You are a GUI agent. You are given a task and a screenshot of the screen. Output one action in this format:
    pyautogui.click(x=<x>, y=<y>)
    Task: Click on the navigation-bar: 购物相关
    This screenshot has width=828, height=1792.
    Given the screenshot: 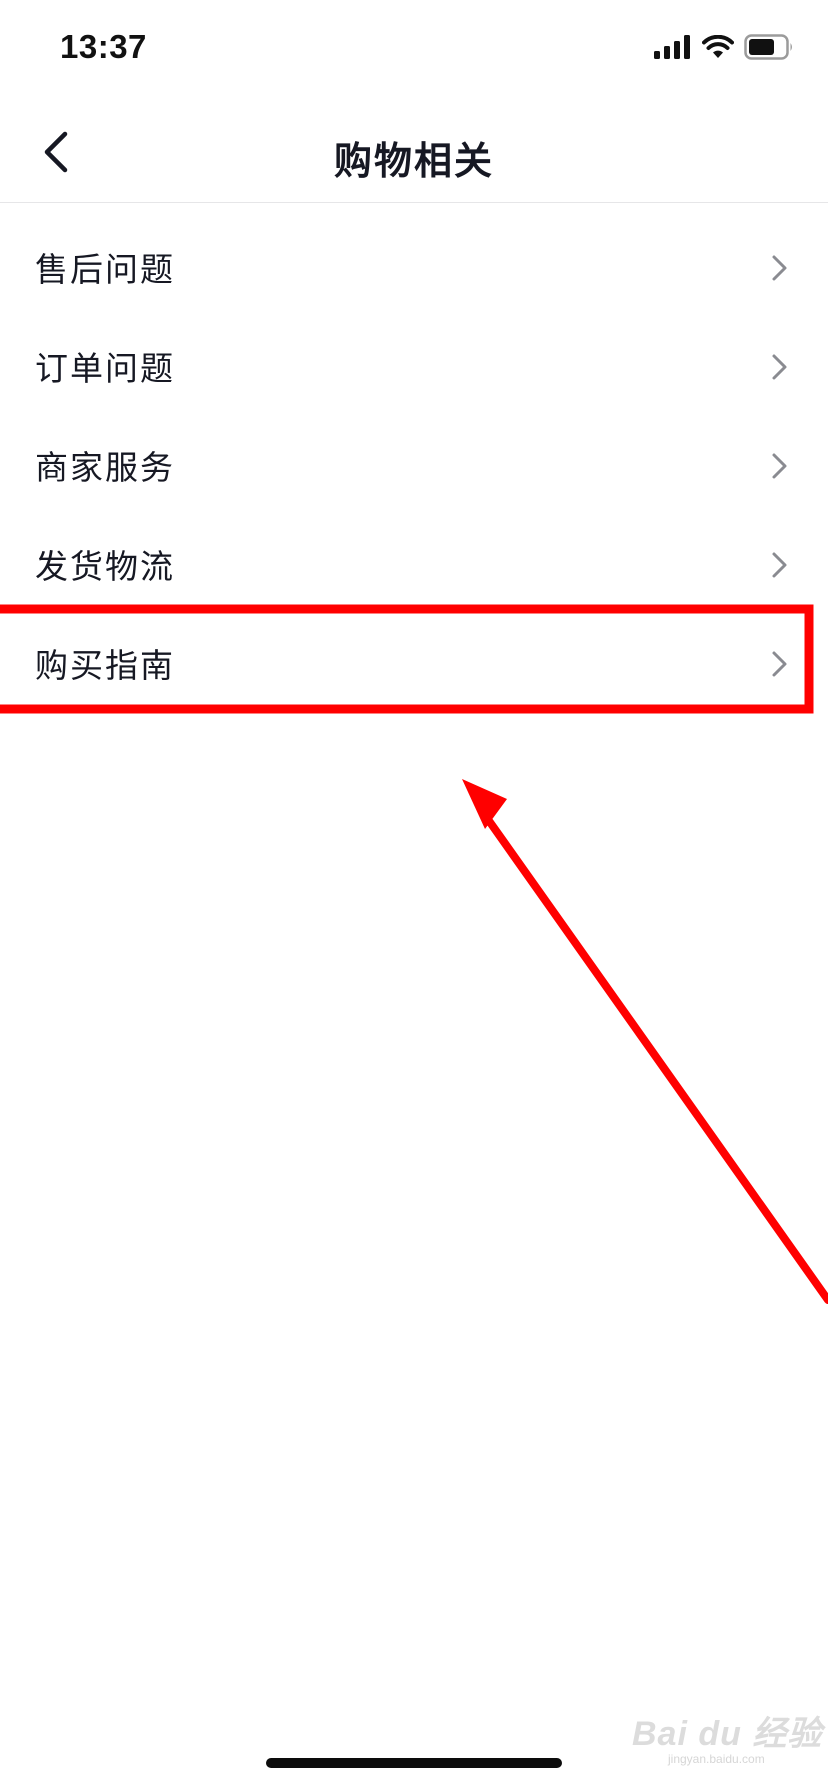 What is the action you would take?
    pyautogui.click(x=414, y=151)
    